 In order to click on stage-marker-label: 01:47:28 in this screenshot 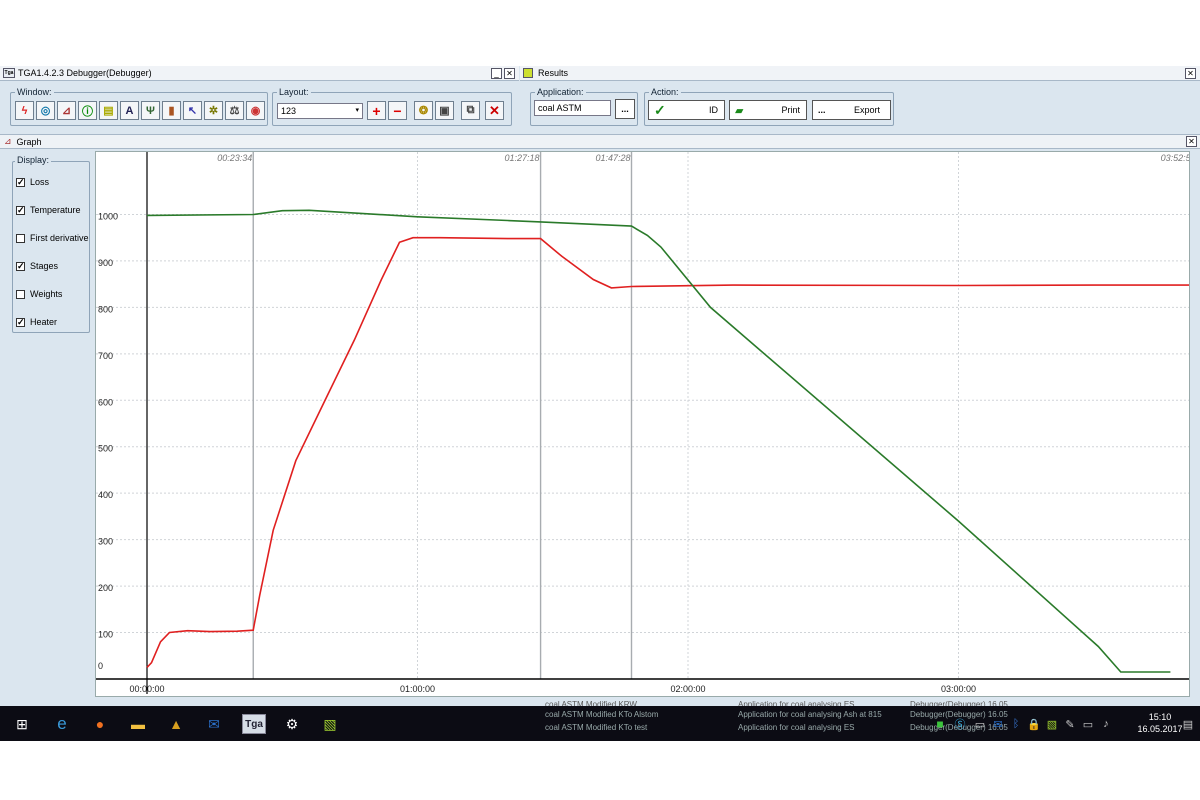, I will do `click(612, 158)`.